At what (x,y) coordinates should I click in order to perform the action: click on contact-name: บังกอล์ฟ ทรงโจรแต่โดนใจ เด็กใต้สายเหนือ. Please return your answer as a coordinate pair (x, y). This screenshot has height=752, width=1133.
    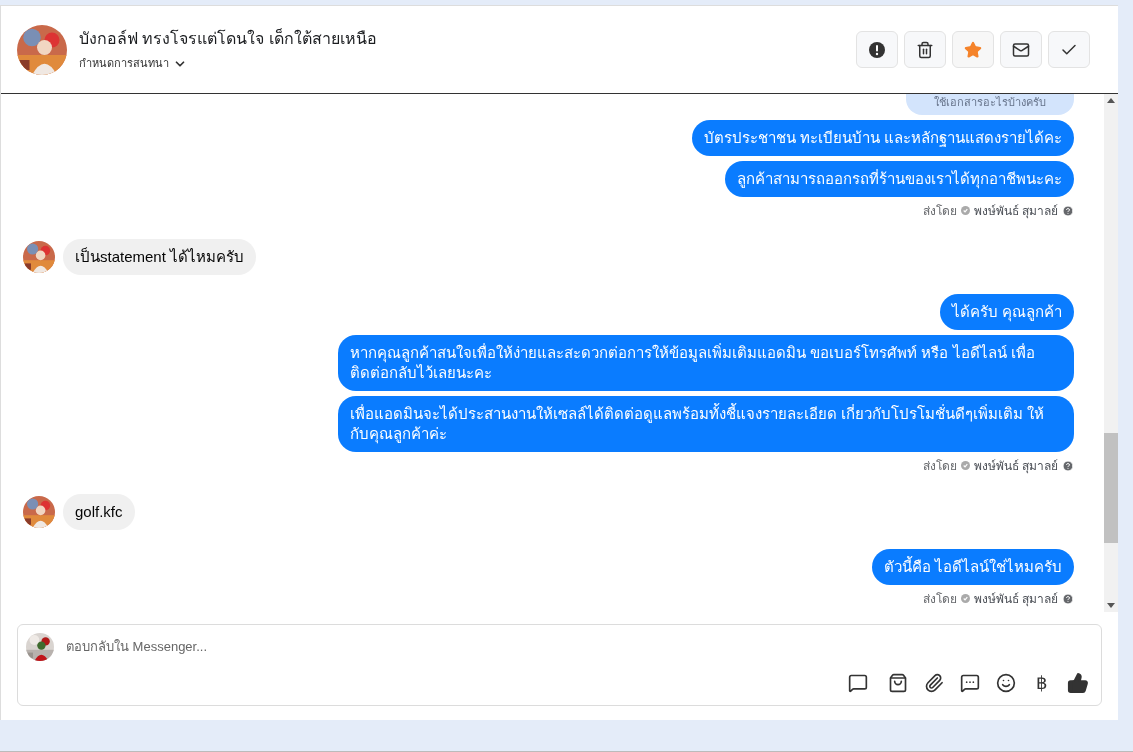
    Looking at the image, I should click on (228, 38).